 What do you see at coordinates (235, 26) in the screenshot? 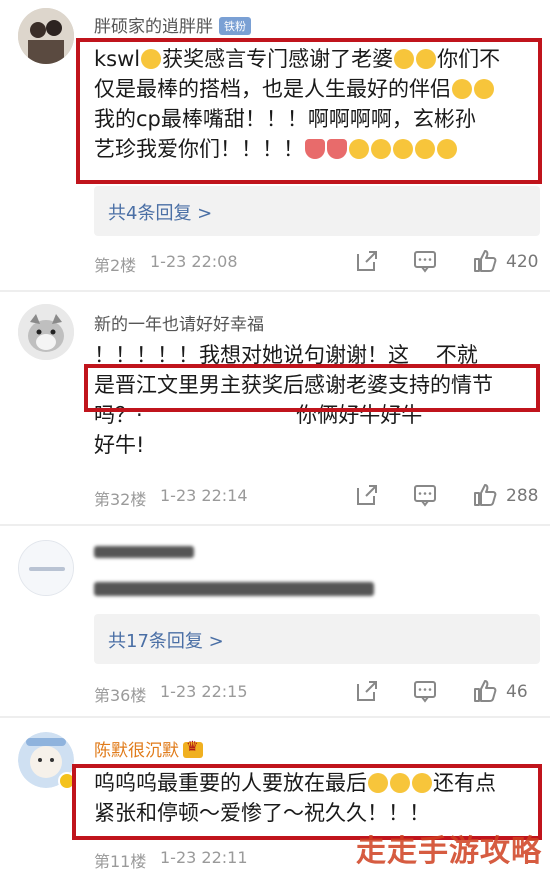
I see `fan-badge: 铁粉` at bounding box center [235, 26].